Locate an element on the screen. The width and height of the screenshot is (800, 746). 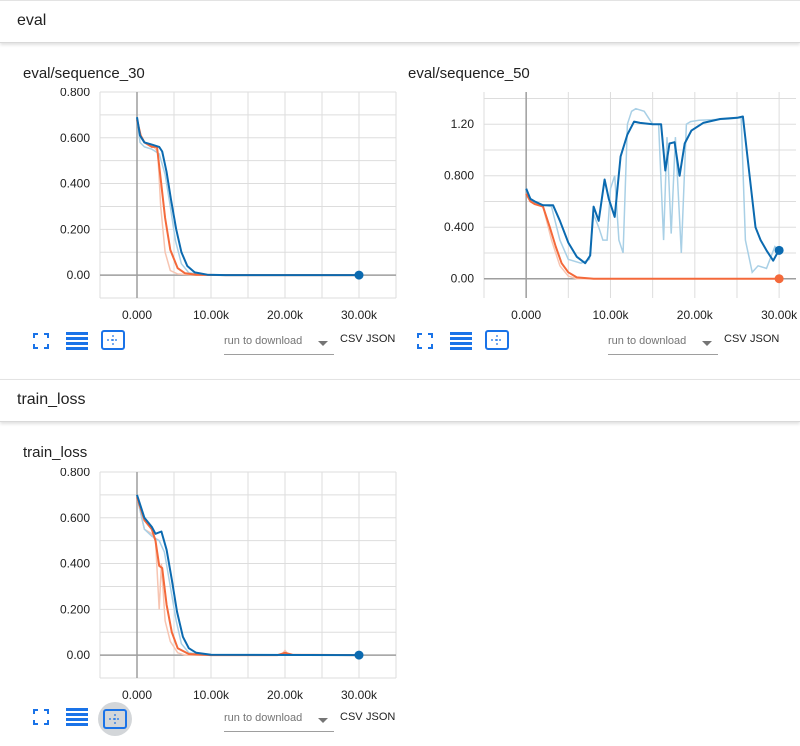
chart-title: train_loss is located at coordinates (55, 452).